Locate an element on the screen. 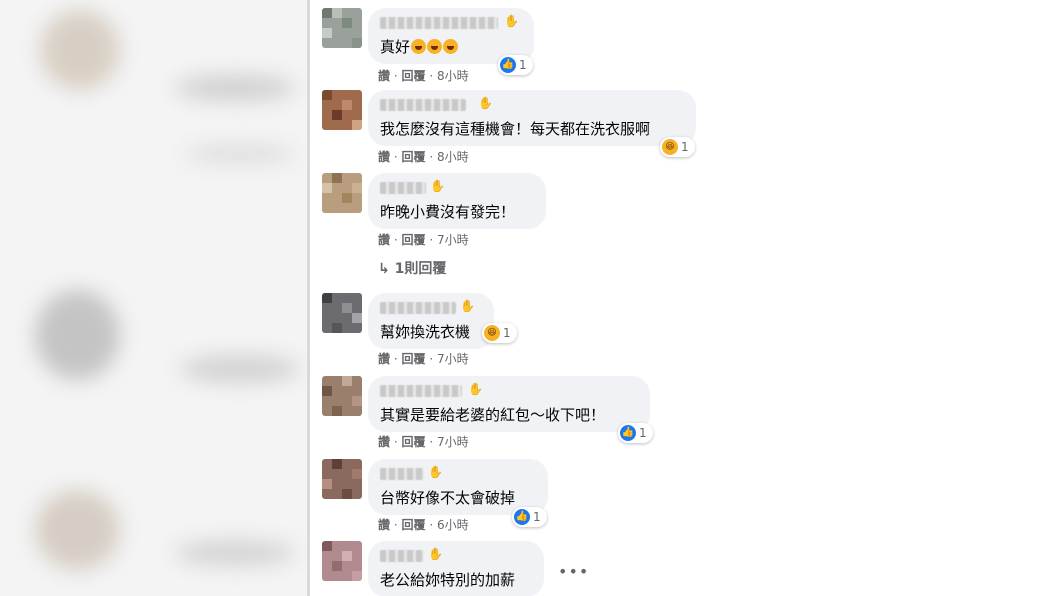 Image resolution: width=1060 pixels, height=596 pixels. comment-bubble: ✋ 老公給妳特別的加薪 is located at coordinates (456, 568).